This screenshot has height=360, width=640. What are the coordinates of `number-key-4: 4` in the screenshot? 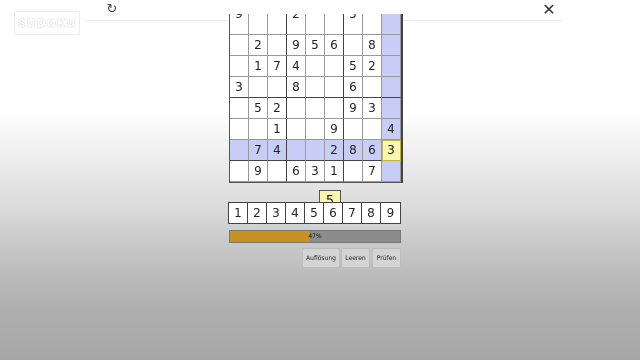 It's located at (295, 213).